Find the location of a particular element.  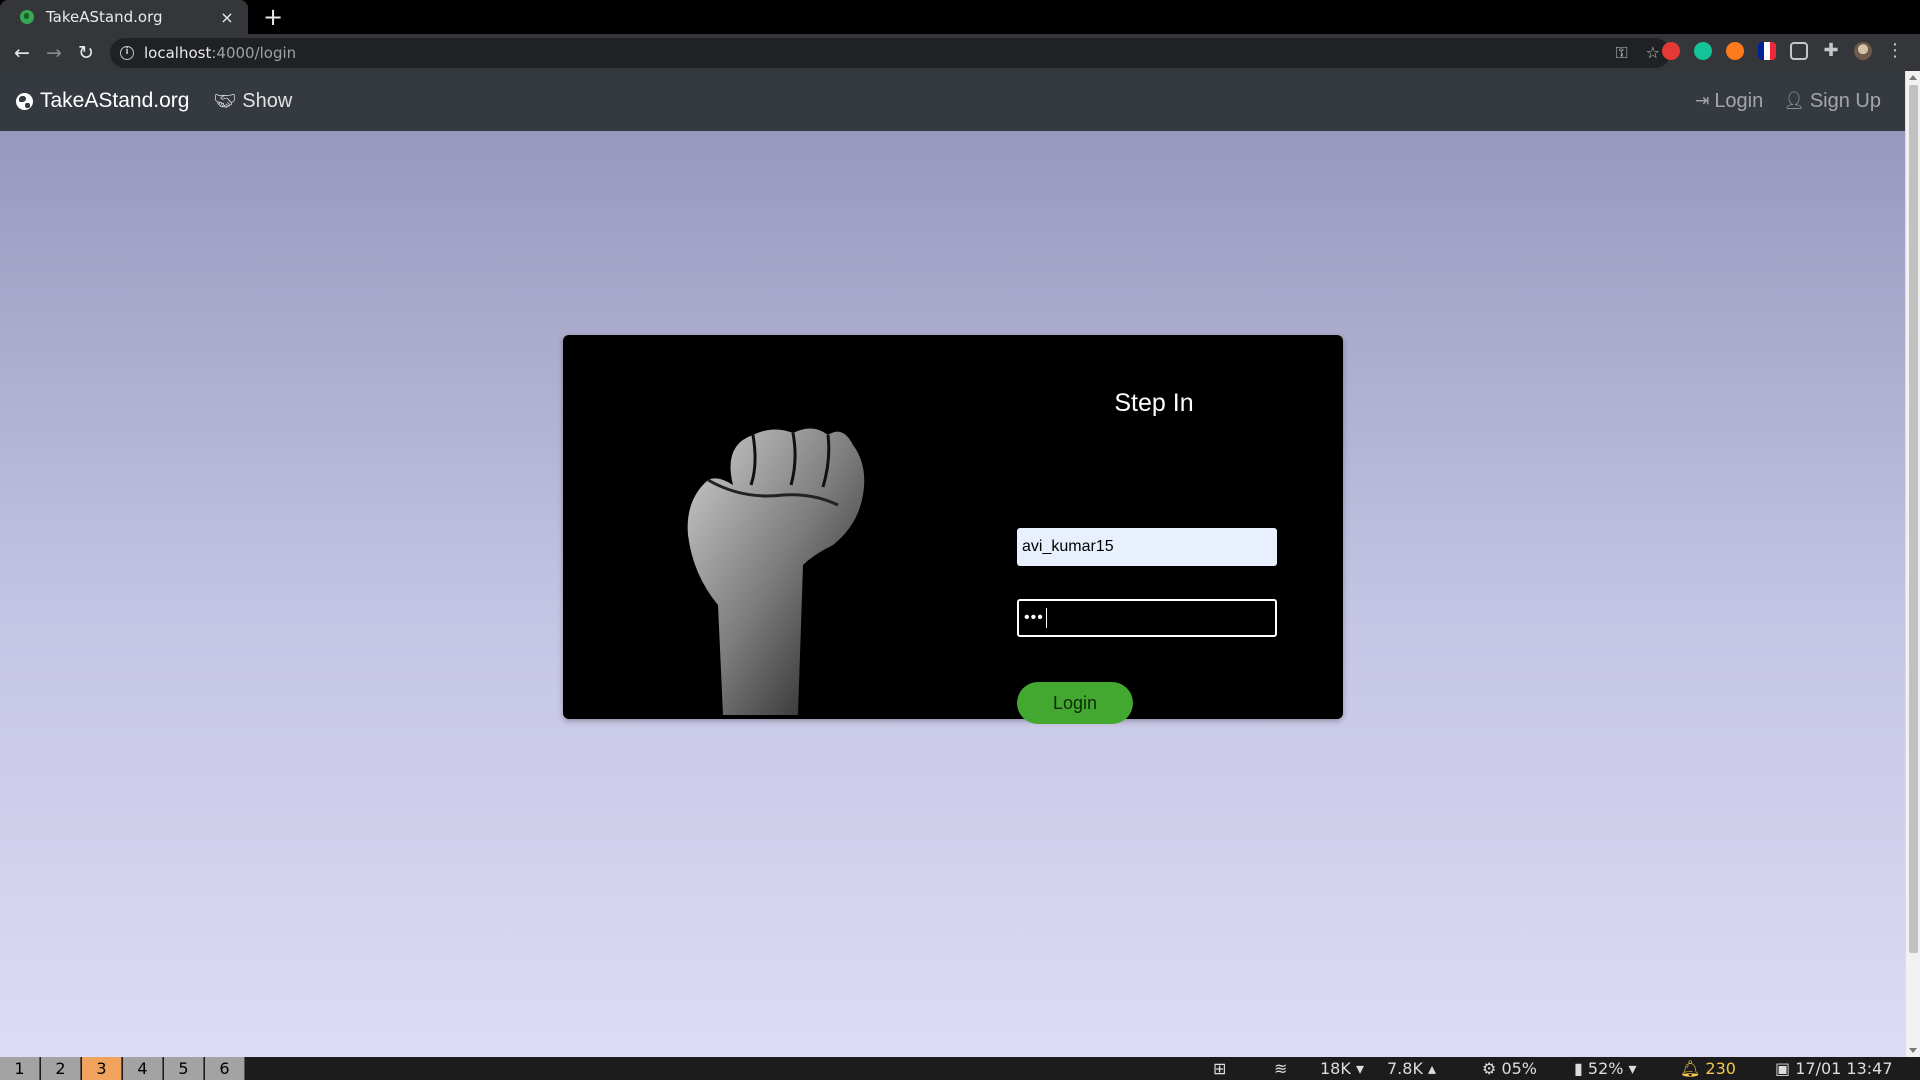

browser-toolbar: ← → ↻ i localhost:4000/login ⚿ ☆ is located at coordinates (960, 52).